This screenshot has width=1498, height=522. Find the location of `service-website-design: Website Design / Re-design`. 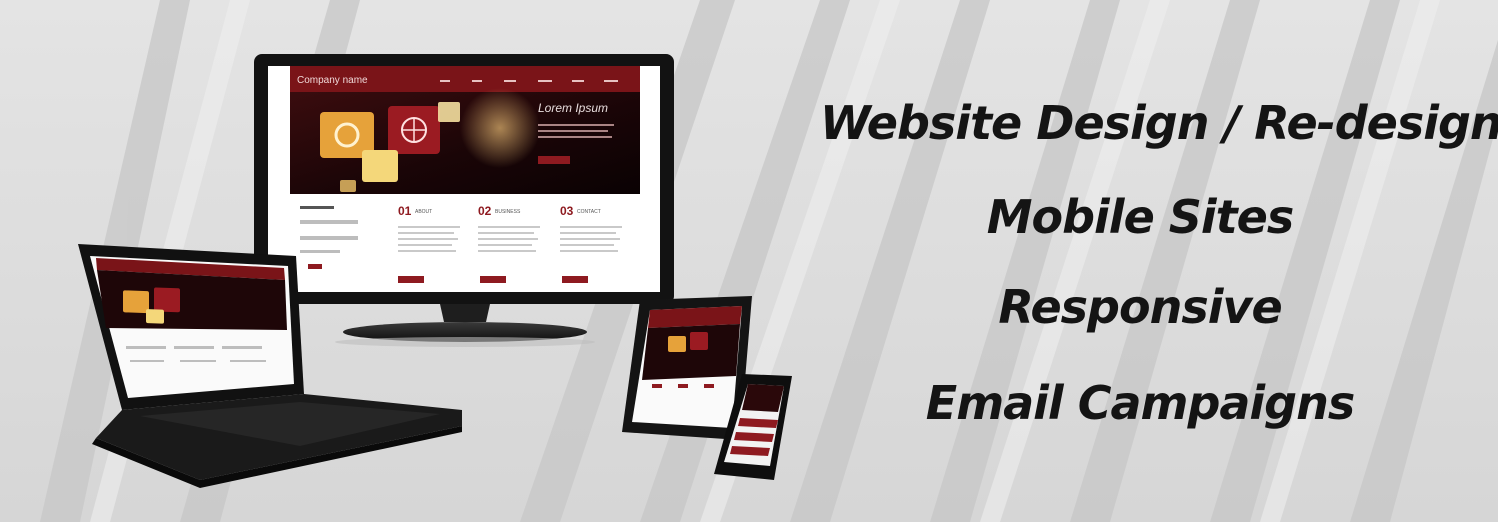

service-website-design: Website Design / Re-design is located at coordinates (1159, 123).